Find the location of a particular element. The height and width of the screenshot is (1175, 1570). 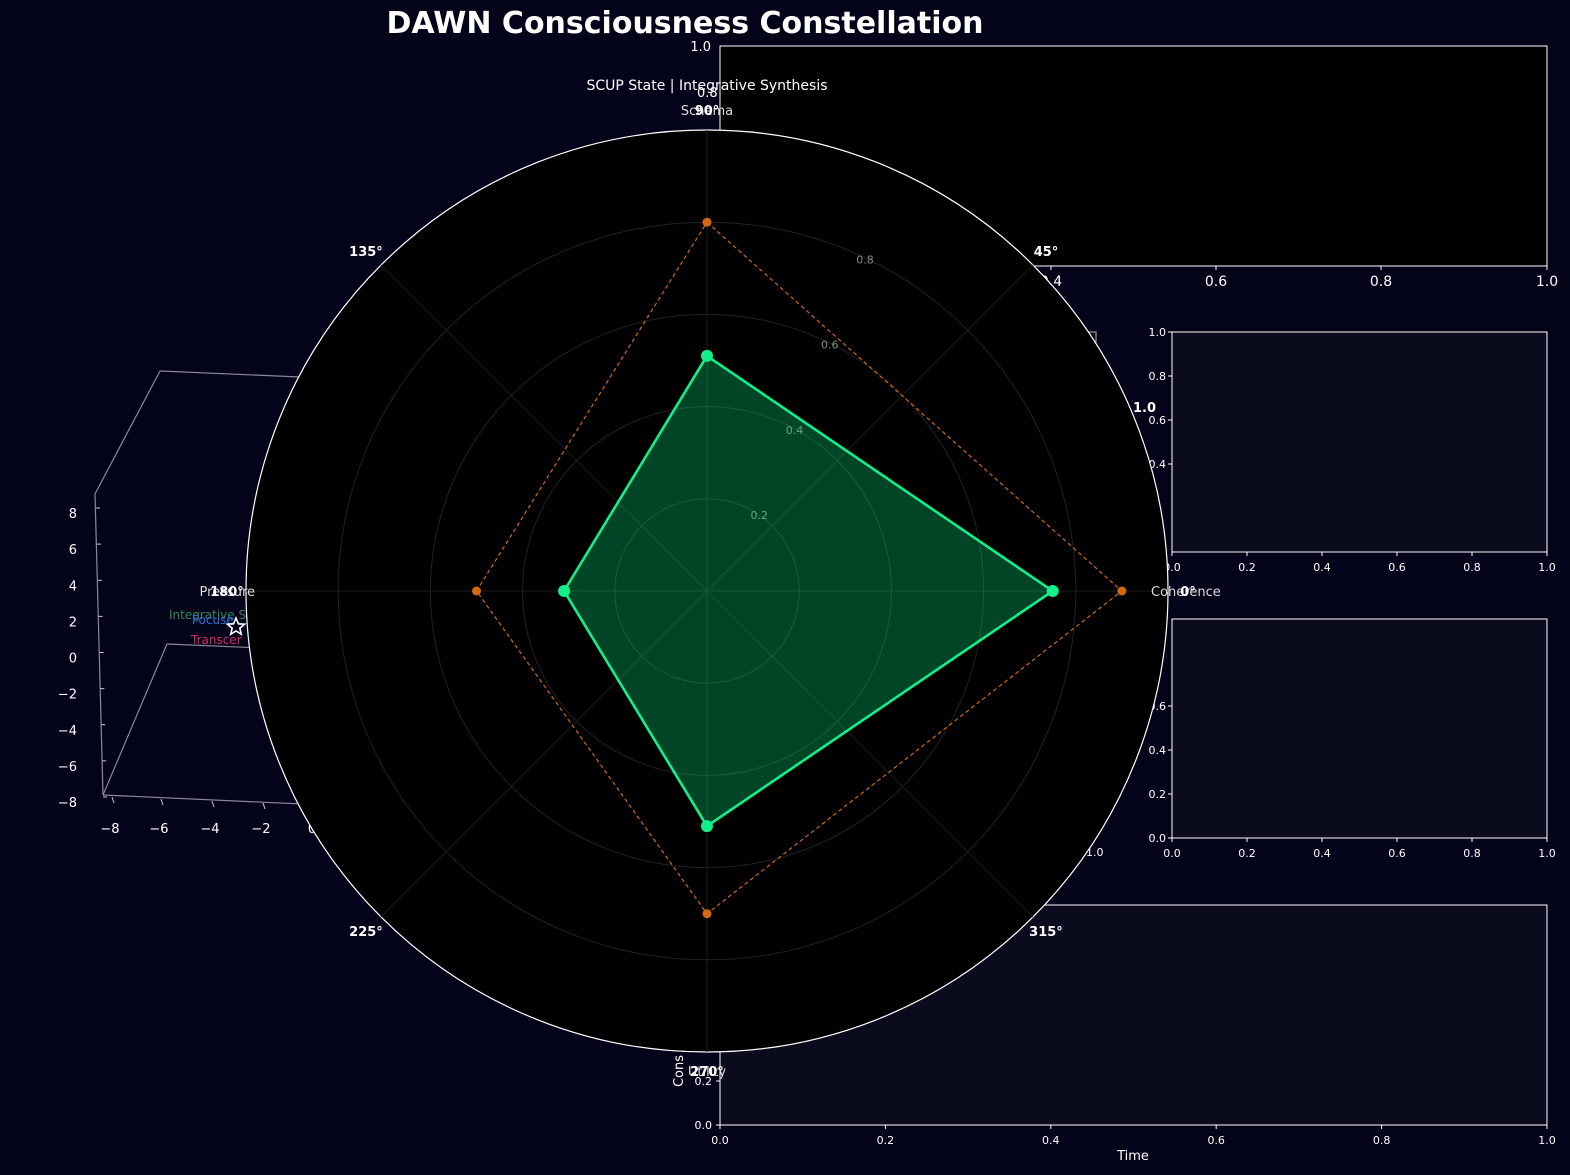

right-panel-a-frame is located at coordinates (1359, 442).